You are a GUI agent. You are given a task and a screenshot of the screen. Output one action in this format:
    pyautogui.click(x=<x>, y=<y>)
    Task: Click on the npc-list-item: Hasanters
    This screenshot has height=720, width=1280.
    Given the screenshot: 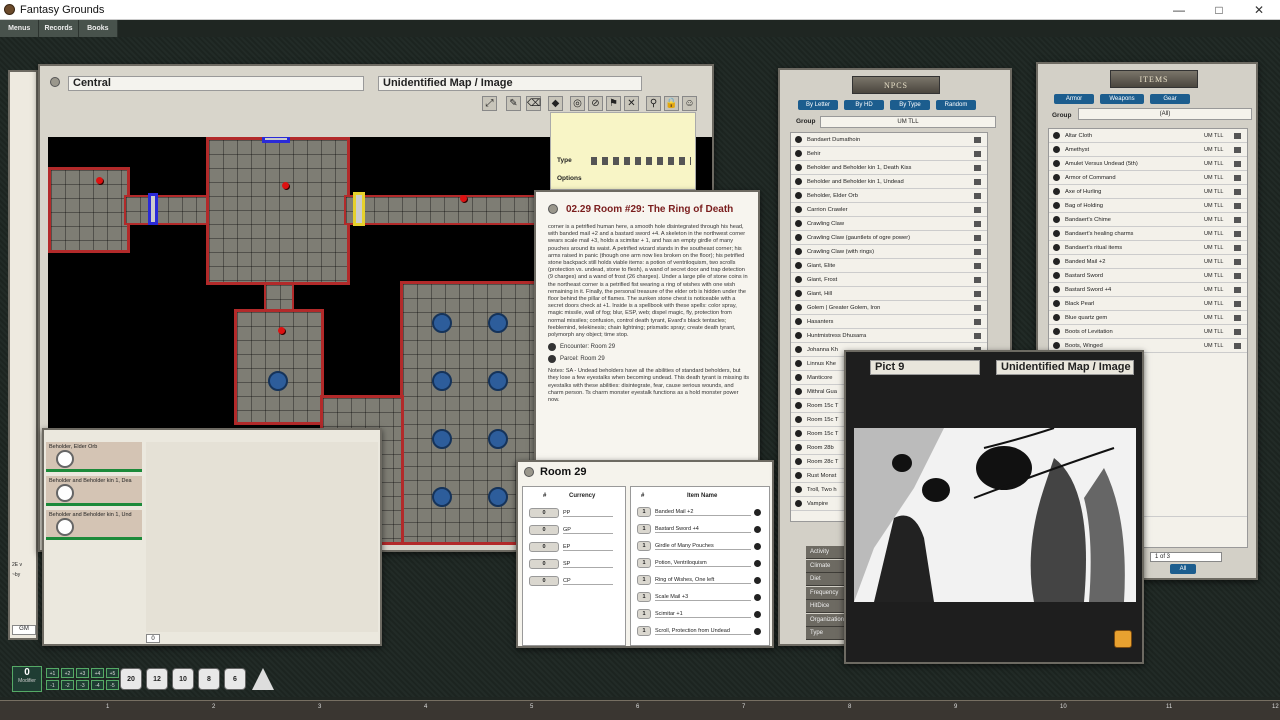 What is the action you would take?
    pyautogui.click(x=889, y=322)
    